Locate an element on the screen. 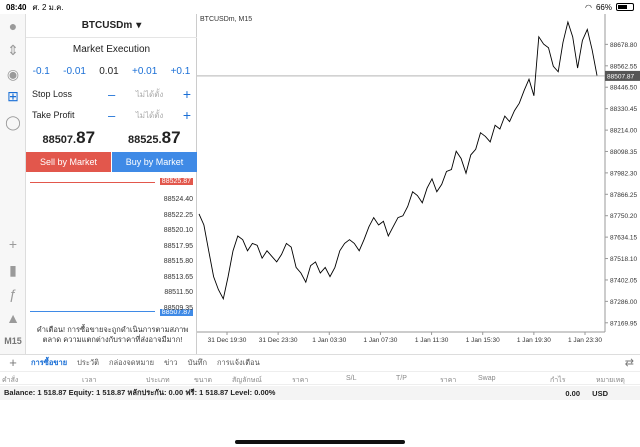  stop-loss-input: ไม่ได้ตั้ง is located at coordinates (149, 94).